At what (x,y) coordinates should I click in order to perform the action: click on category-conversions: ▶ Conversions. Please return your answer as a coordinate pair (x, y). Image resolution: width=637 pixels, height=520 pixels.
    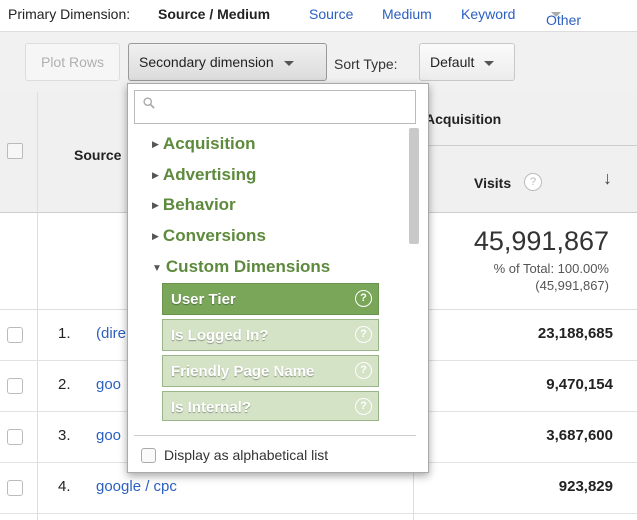
    Looking at the image, I should click on (209, 236).